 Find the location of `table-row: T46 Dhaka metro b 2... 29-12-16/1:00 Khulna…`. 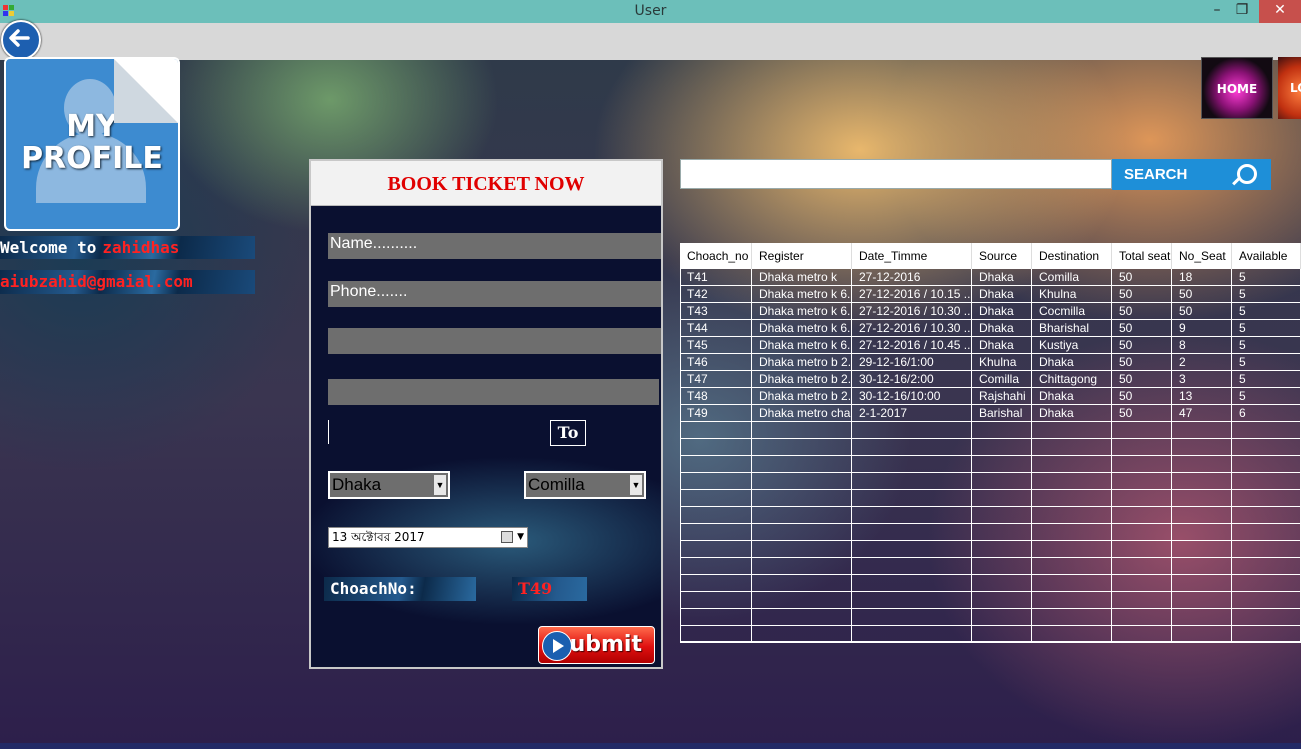

table-row: T46 Dhaka metro b 2... 29-12-16/1:00 Khulna… is located at coordinates (990, 362).